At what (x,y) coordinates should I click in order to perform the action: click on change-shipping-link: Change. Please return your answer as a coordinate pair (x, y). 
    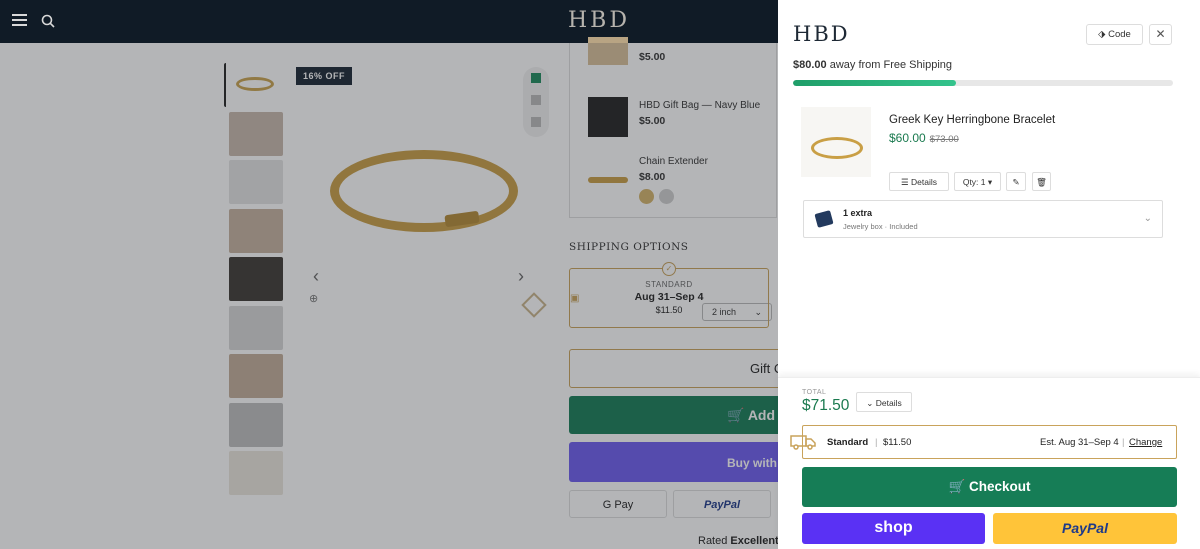
    Looking at the image, I should click on (1145, 442).